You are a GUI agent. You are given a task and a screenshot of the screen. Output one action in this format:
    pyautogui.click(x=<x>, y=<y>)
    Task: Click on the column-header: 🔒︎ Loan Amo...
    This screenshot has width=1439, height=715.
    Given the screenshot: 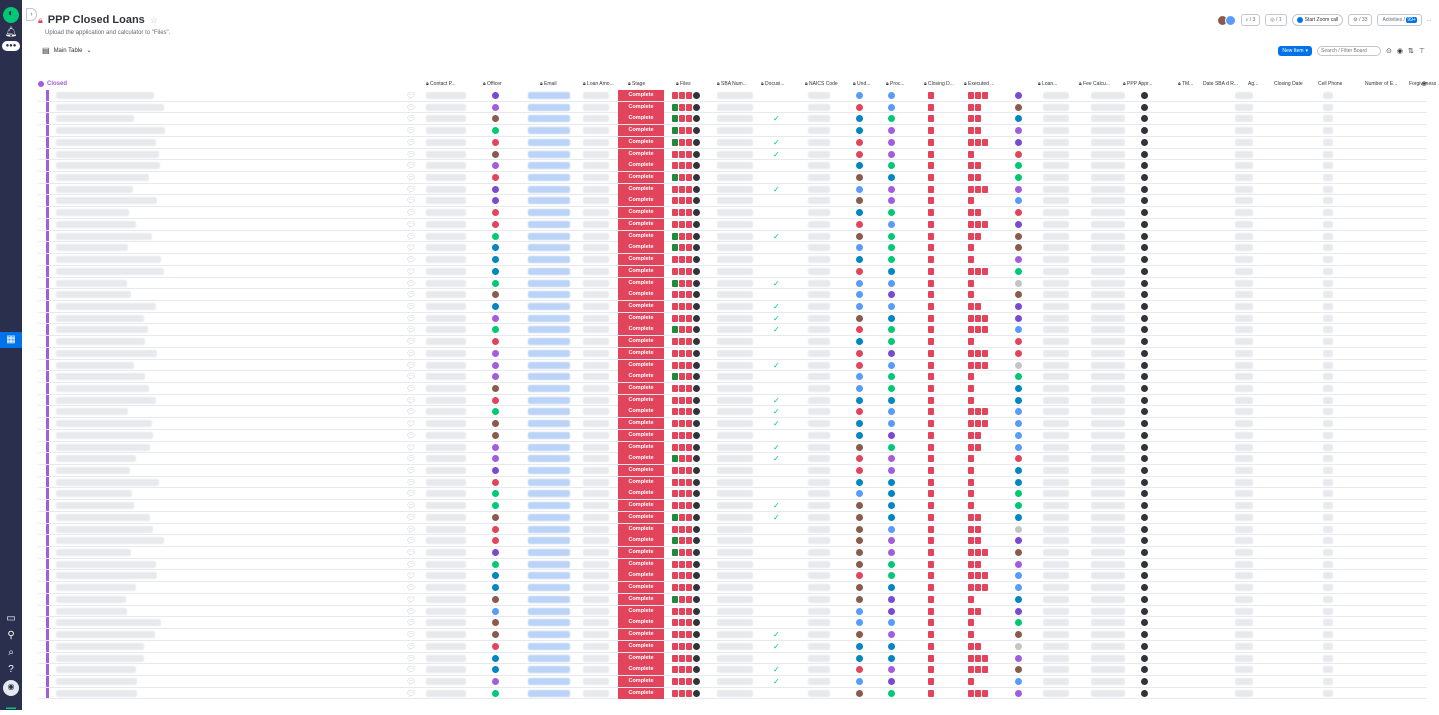 What is the action you would take?
    pyautogui.click(x=598, y=84)
    